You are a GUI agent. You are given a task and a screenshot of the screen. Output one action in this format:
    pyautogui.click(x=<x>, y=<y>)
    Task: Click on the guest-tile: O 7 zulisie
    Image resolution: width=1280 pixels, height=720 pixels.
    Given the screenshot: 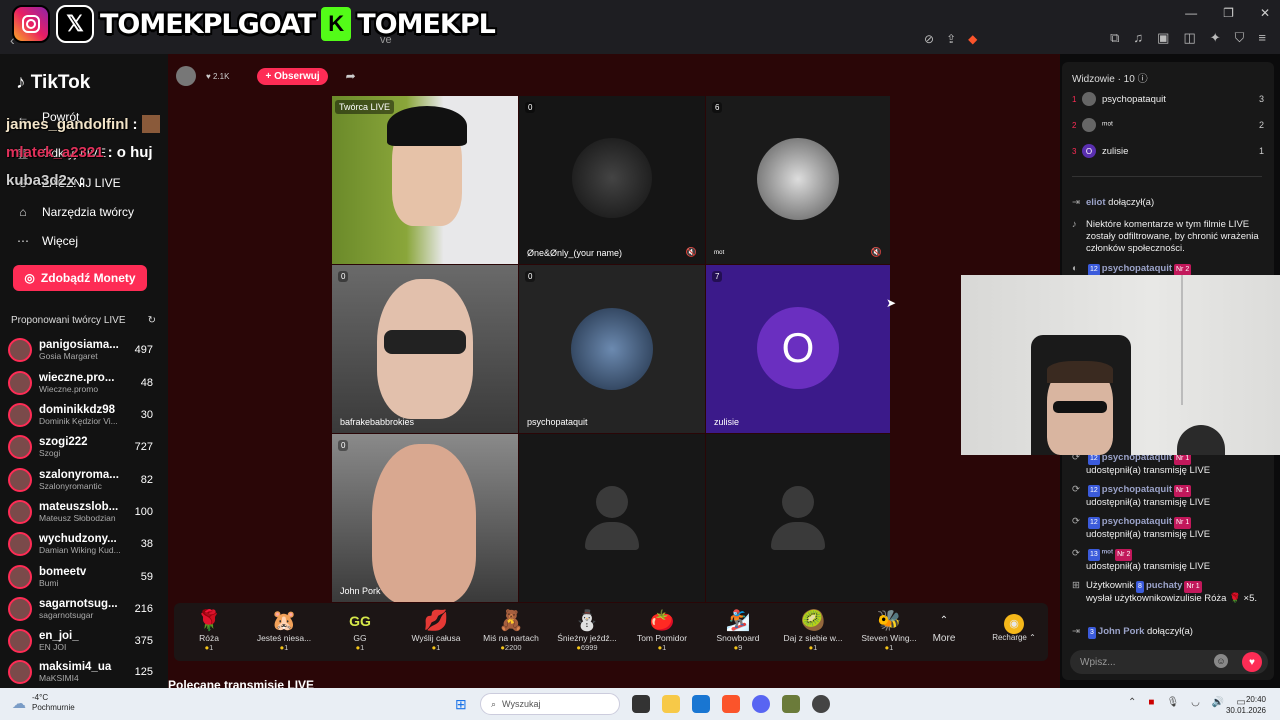 What is the action you would take?
    pyautogui.click(x=798, y=349)
    